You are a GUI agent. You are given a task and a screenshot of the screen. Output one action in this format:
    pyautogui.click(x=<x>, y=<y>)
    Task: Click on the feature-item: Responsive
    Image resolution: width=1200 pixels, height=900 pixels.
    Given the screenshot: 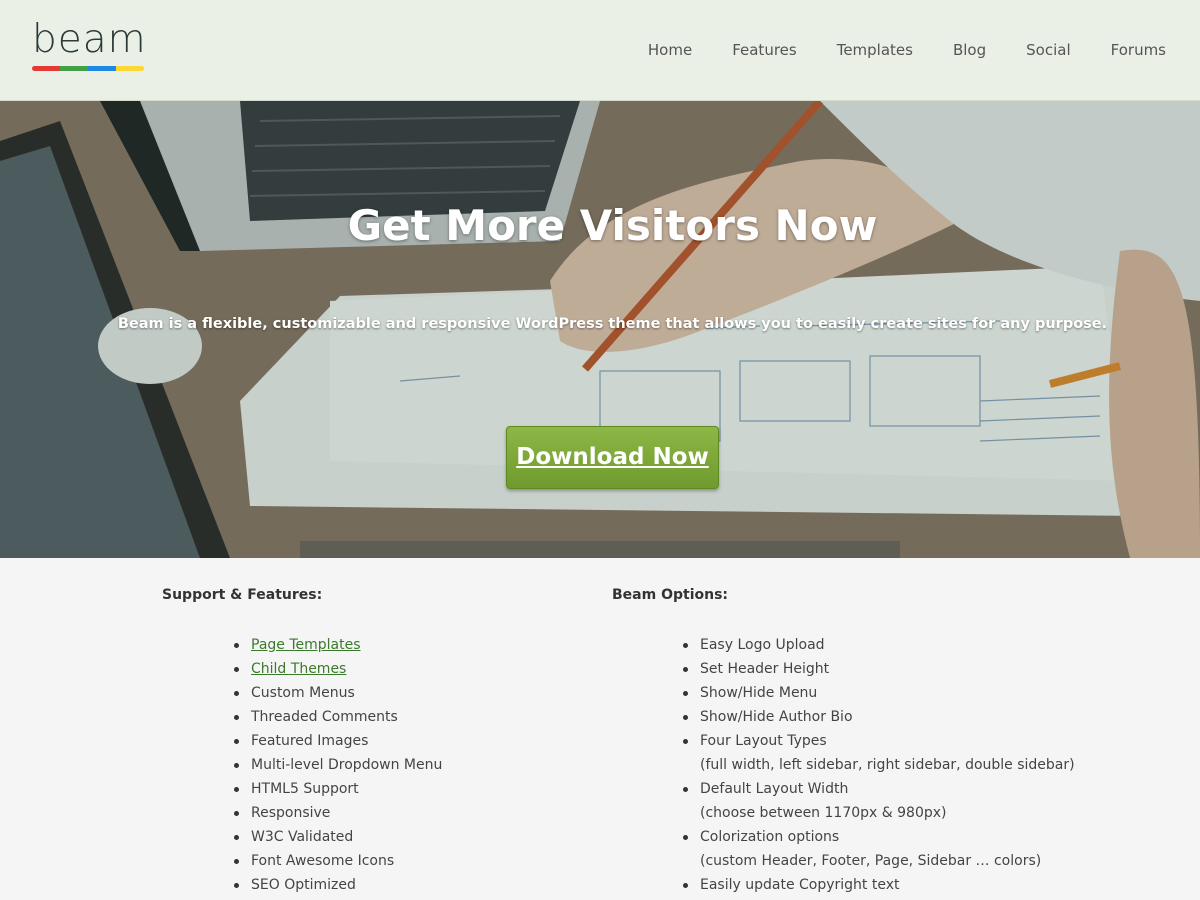 What is the action you would take?
    pyautogui.click(x=412, y=813)
    